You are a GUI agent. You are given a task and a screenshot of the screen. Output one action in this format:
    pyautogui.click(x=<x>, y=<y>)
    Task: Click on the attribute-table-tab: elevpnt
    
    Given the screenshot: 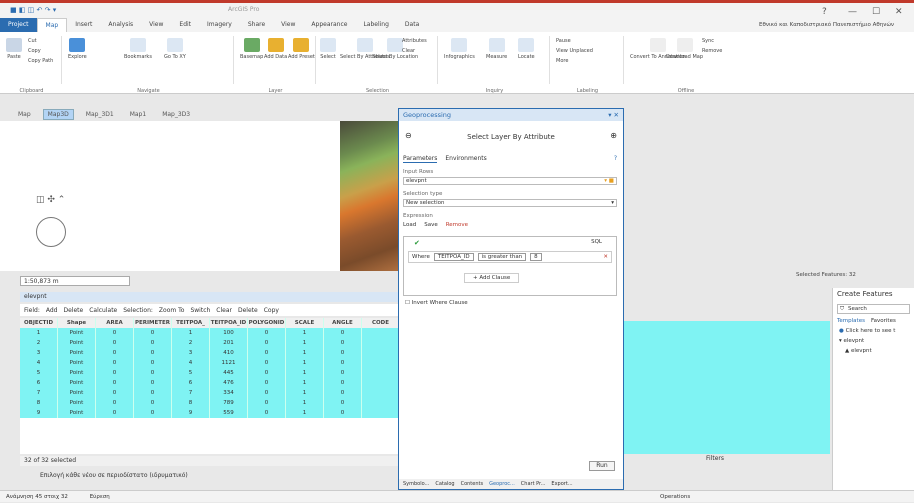 What is the action you would take?
    pyautogui.click(x=210, y=297)
    